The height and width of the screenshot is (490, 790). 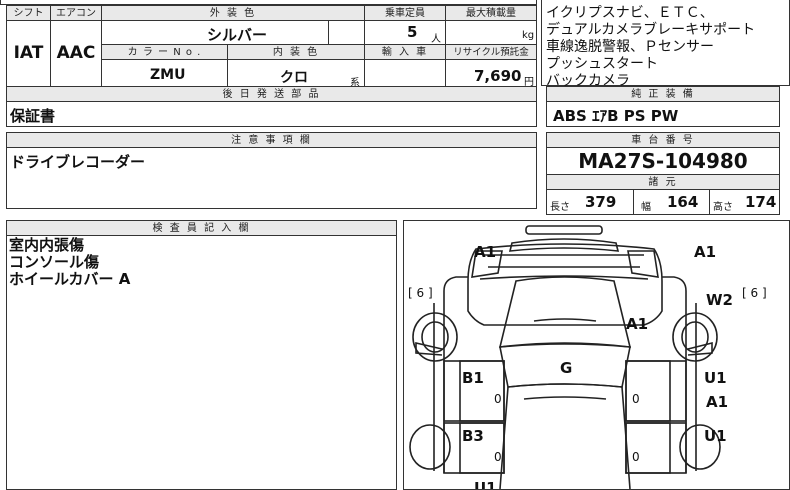 What do you see at coordinates (630, 13) in the screenshot?
I see `equipment-note: イクリプスナビ、ＥＴＣ、` at bounding box center [630, 13].